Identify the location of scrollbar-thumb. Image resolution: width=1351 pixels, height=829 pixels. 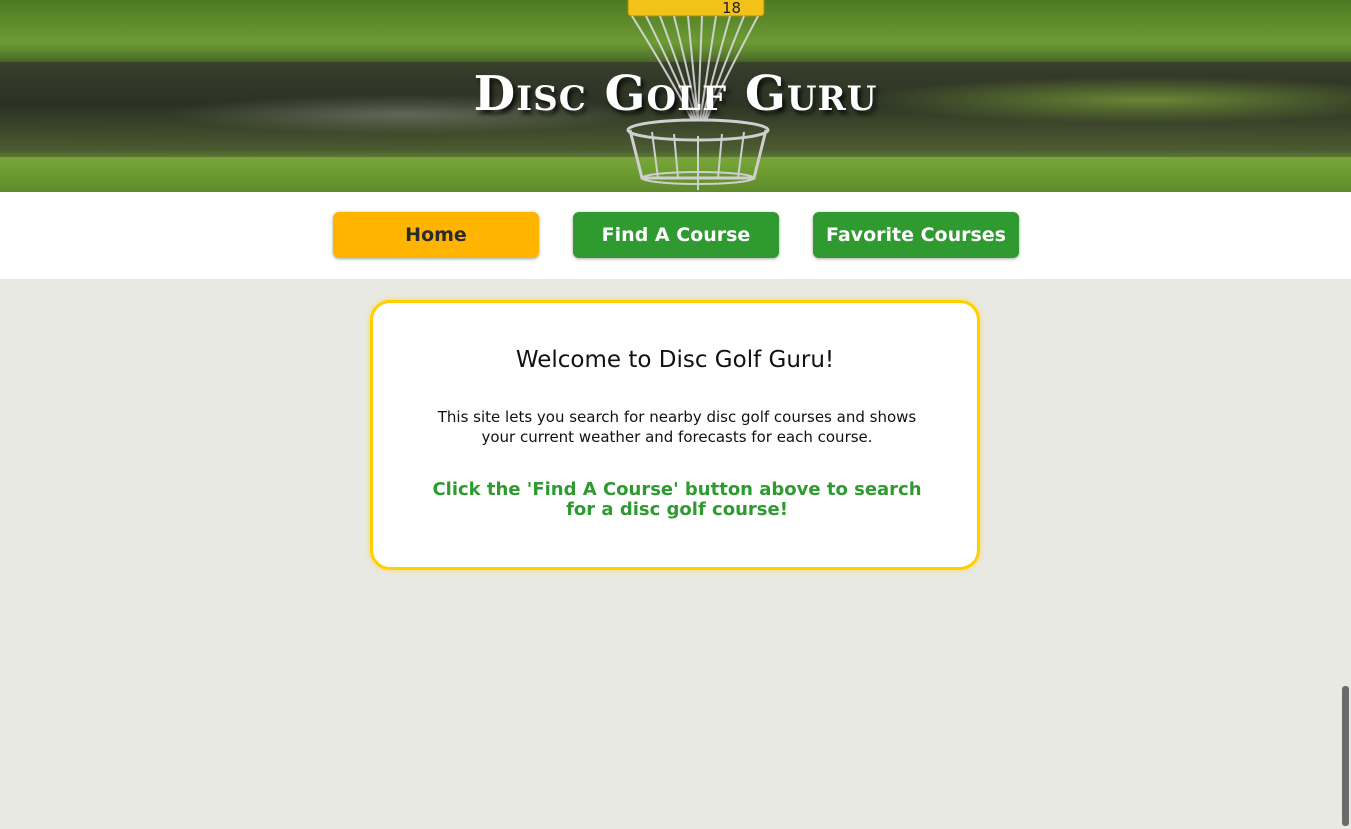
(1345, 756).